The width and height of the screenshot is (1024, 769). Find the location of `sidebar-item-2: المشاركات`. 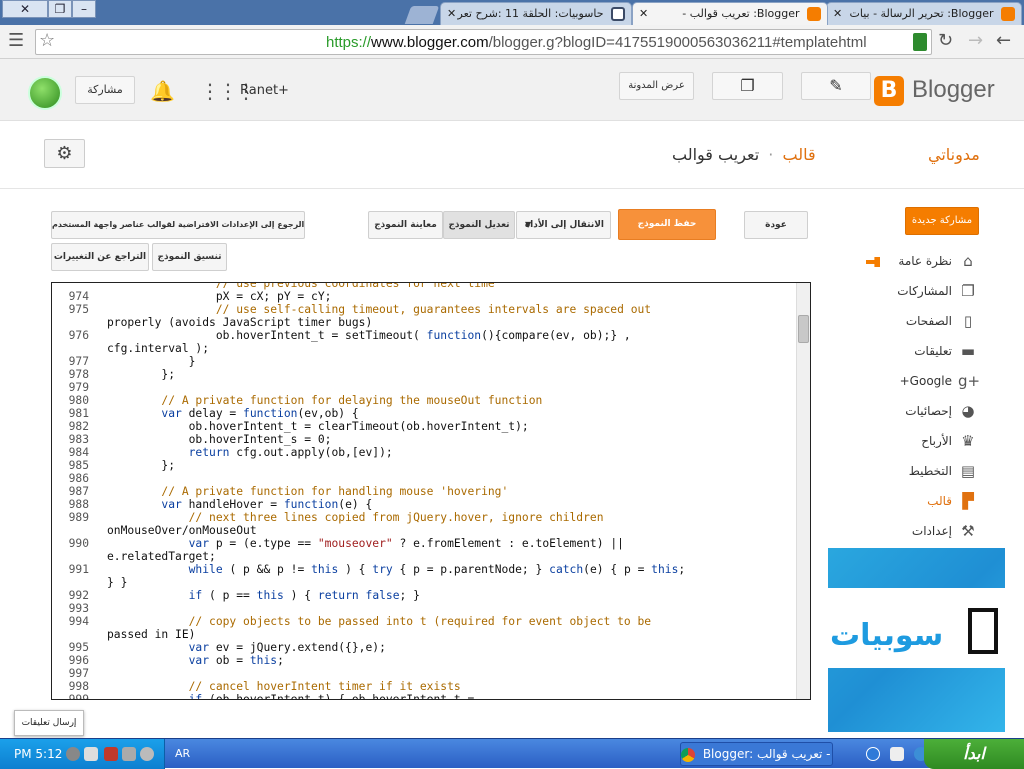

sidebar-item-2: المشاركات is located at coordinates (924, 291).